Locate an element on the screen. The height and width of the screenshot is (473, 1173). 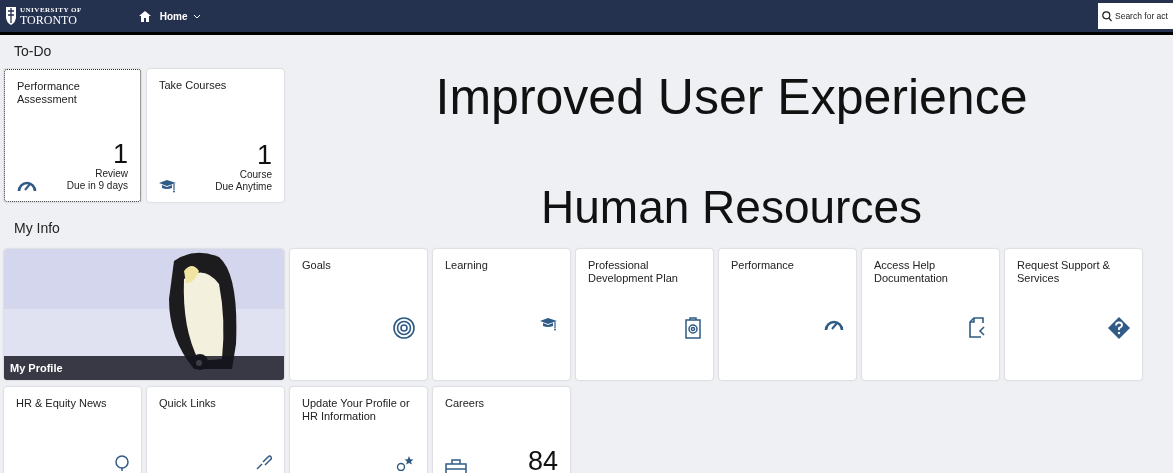
tile-subtitle: Course is located at coordinates (255, 175).